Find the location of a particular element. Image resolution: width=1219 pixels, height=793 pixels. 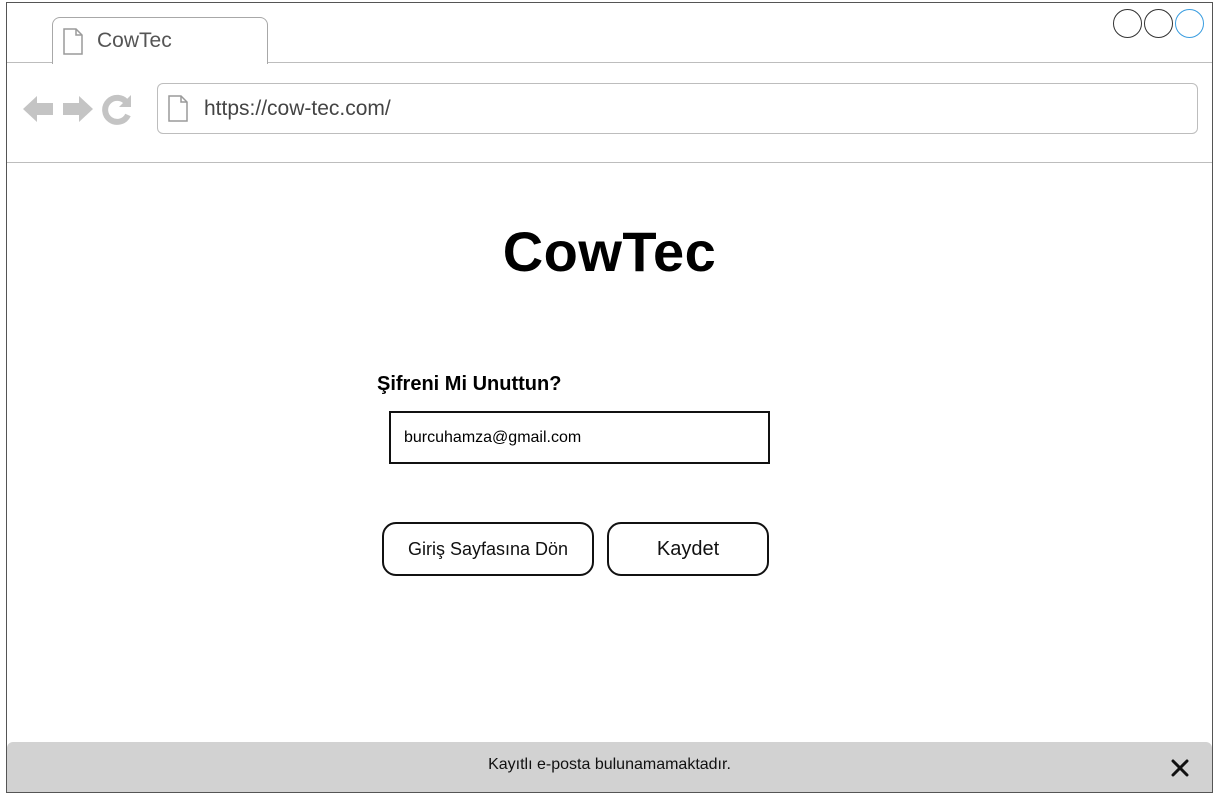

forward-arrow-icon is located at coordinates (78, 109).